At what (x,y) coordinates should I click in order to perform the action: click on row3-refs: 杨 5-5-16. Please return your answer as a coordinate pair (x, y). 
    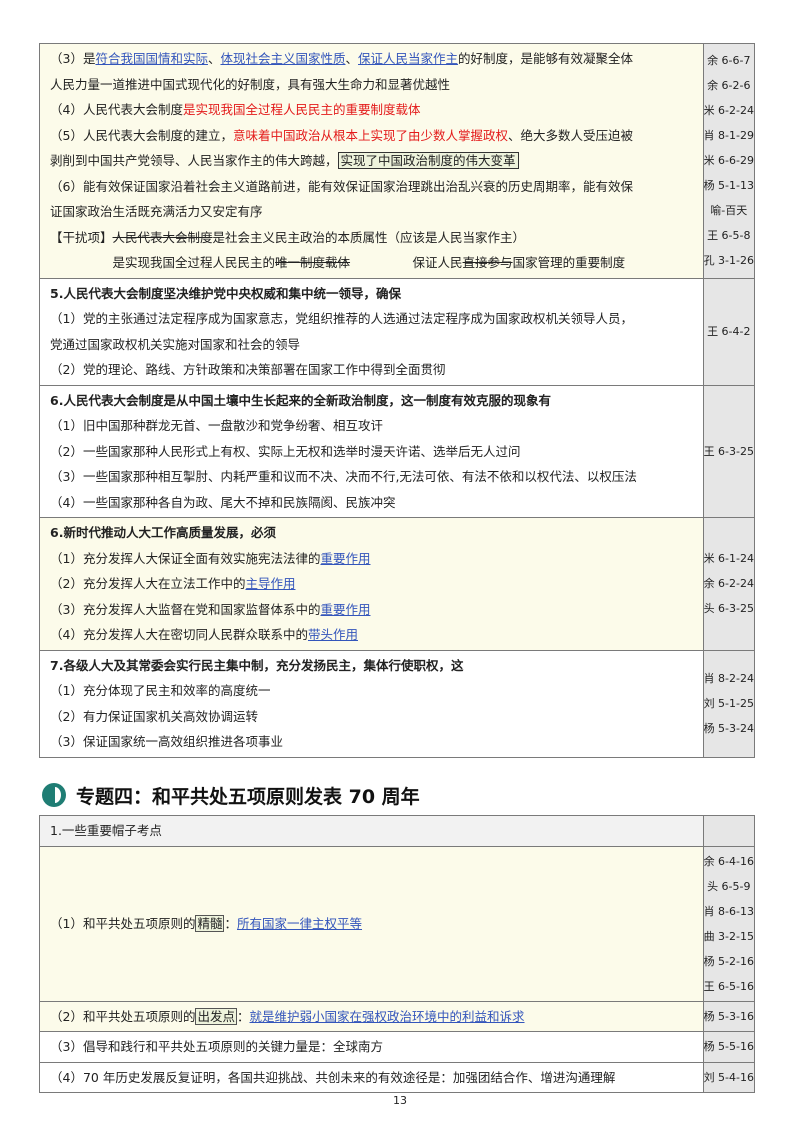
    Looking at the image, I should click on (729, 1047).